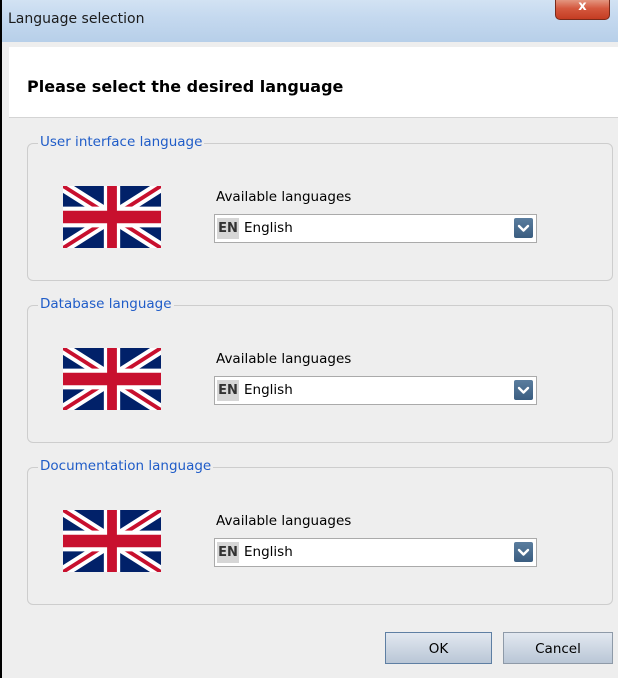 This screenshot has width=618, height=678. I want to click on header-panel: Please select the desired language, so click(313, 82).